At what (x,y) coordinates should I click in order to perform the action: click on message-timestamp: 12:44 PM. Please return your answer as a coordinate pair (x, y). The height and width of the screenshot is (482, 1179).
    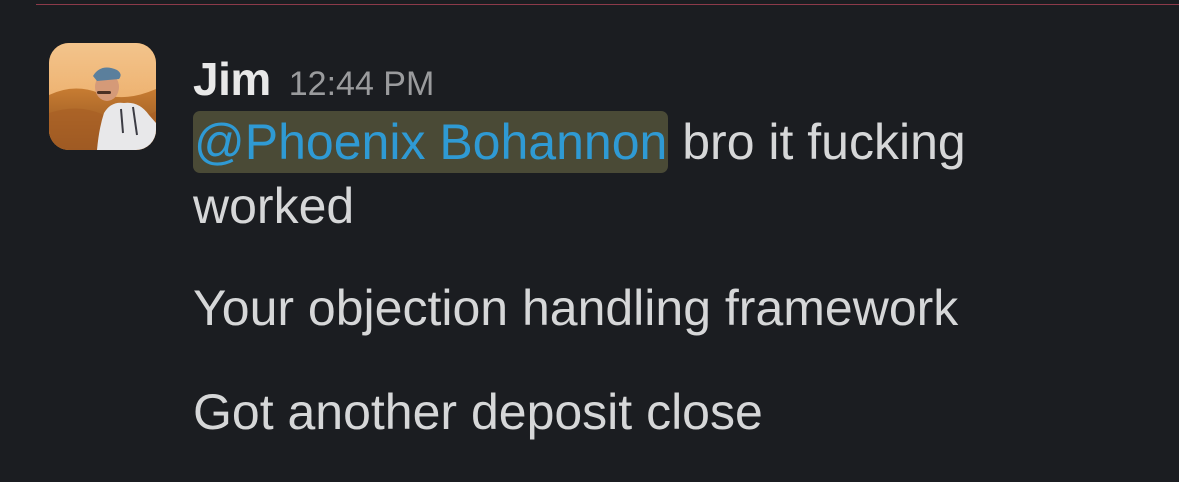
    Looking at the image, I should click on (362, 84).